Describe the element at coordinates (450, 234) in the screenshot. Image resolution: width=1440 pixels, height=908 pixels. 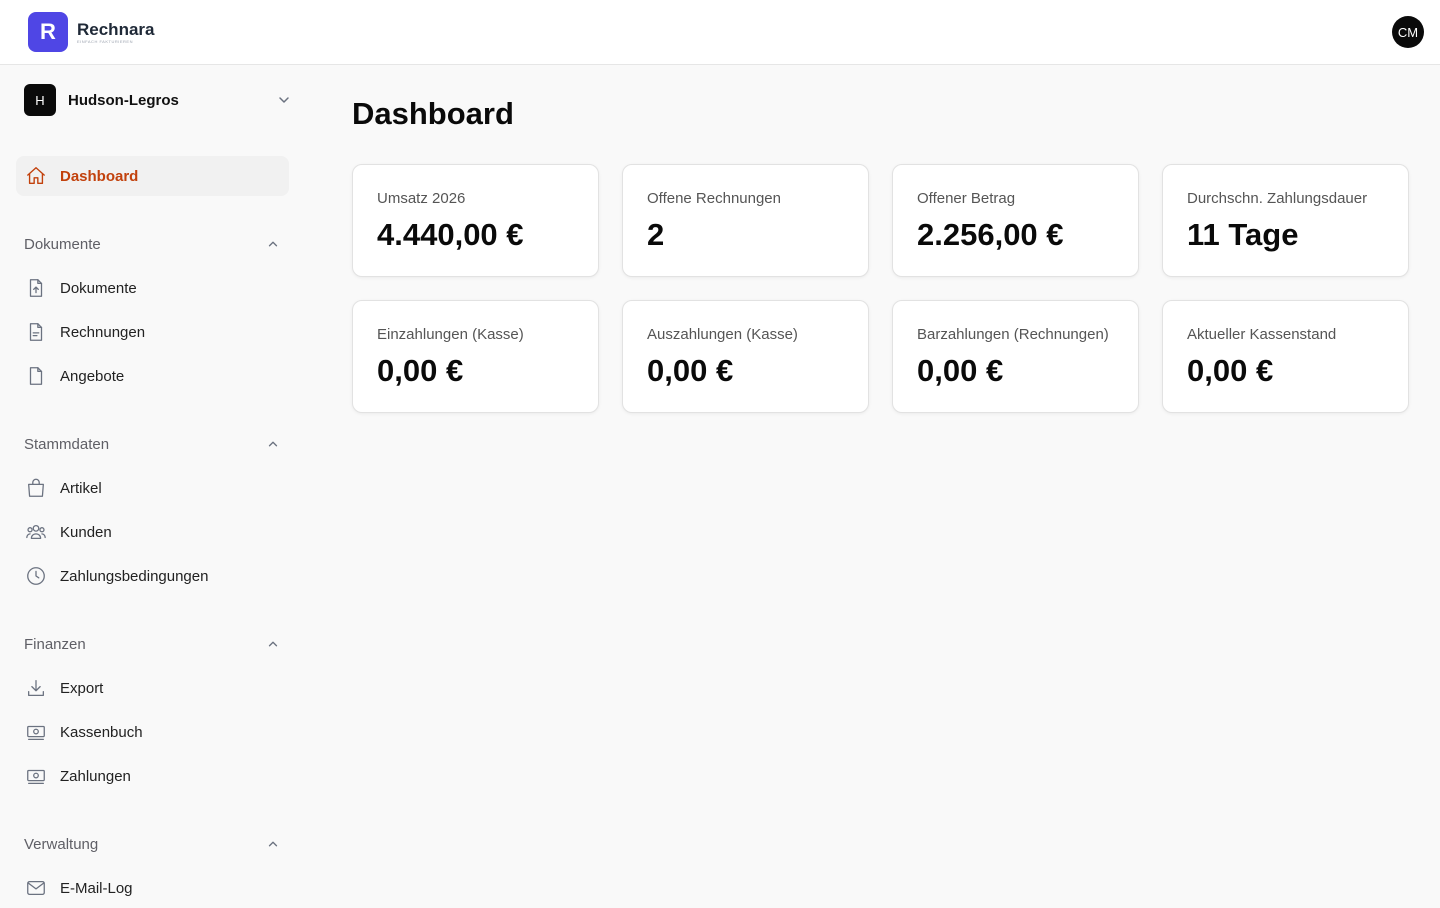
I see `stat-value: 4.440,00 €` at that location.